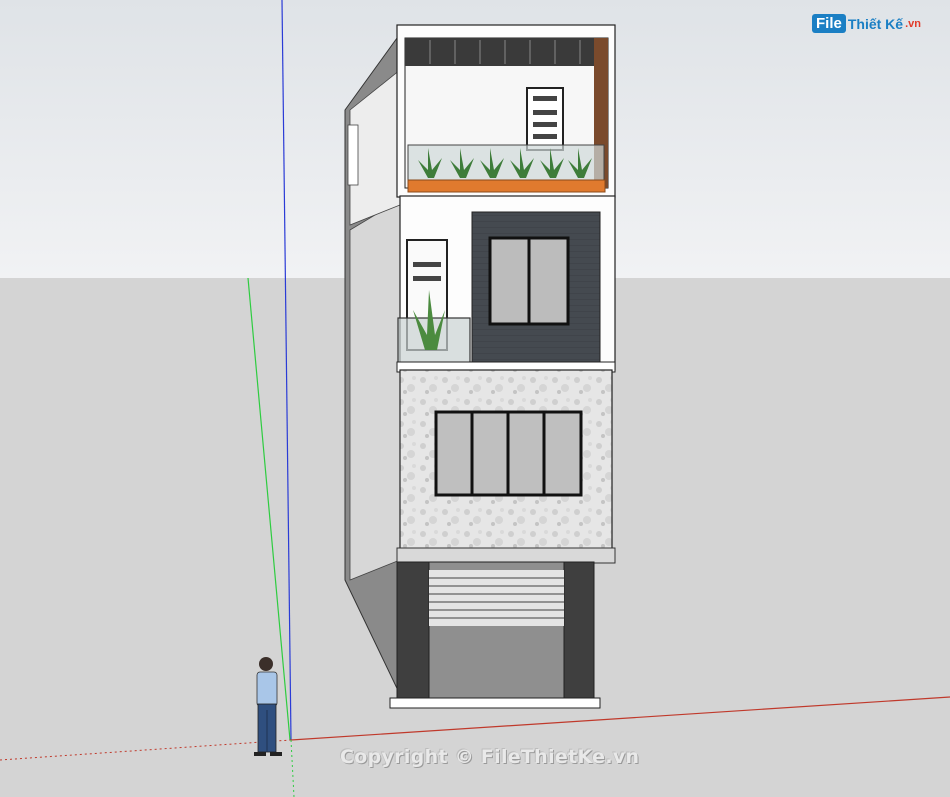 The height and width of the screenshot is (797, 950). Describe the element at coordinates (913, 23) in the screenshot. I see `logo-tld: .vn` at that location.